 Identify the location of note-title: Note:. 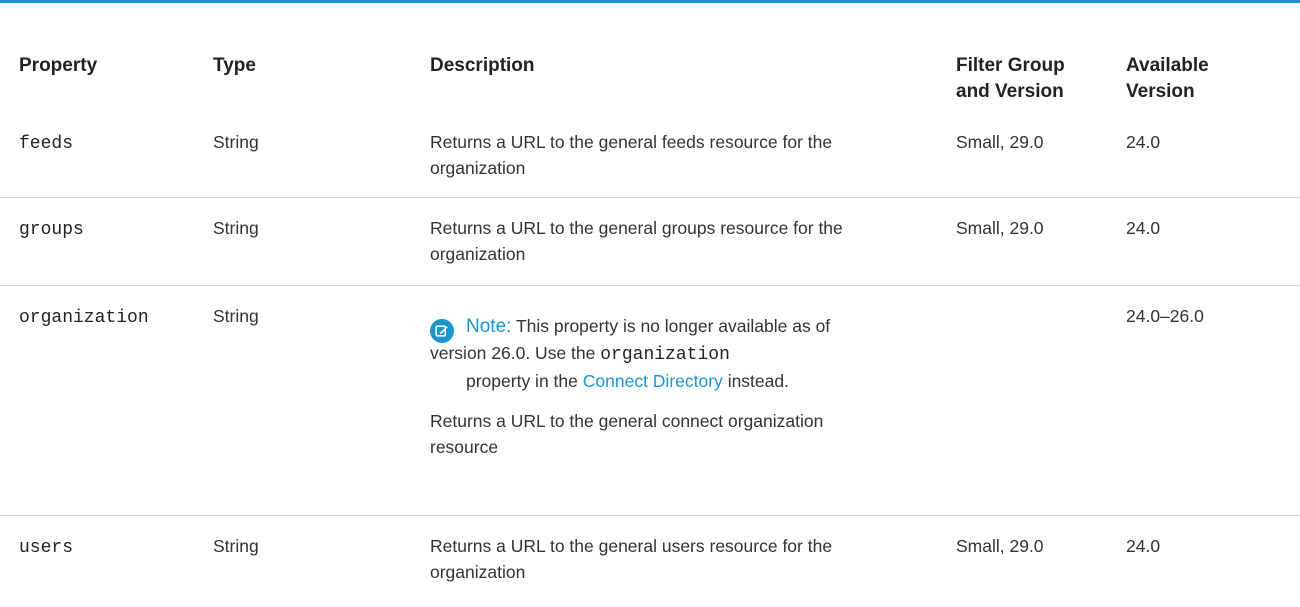
(489, 326).